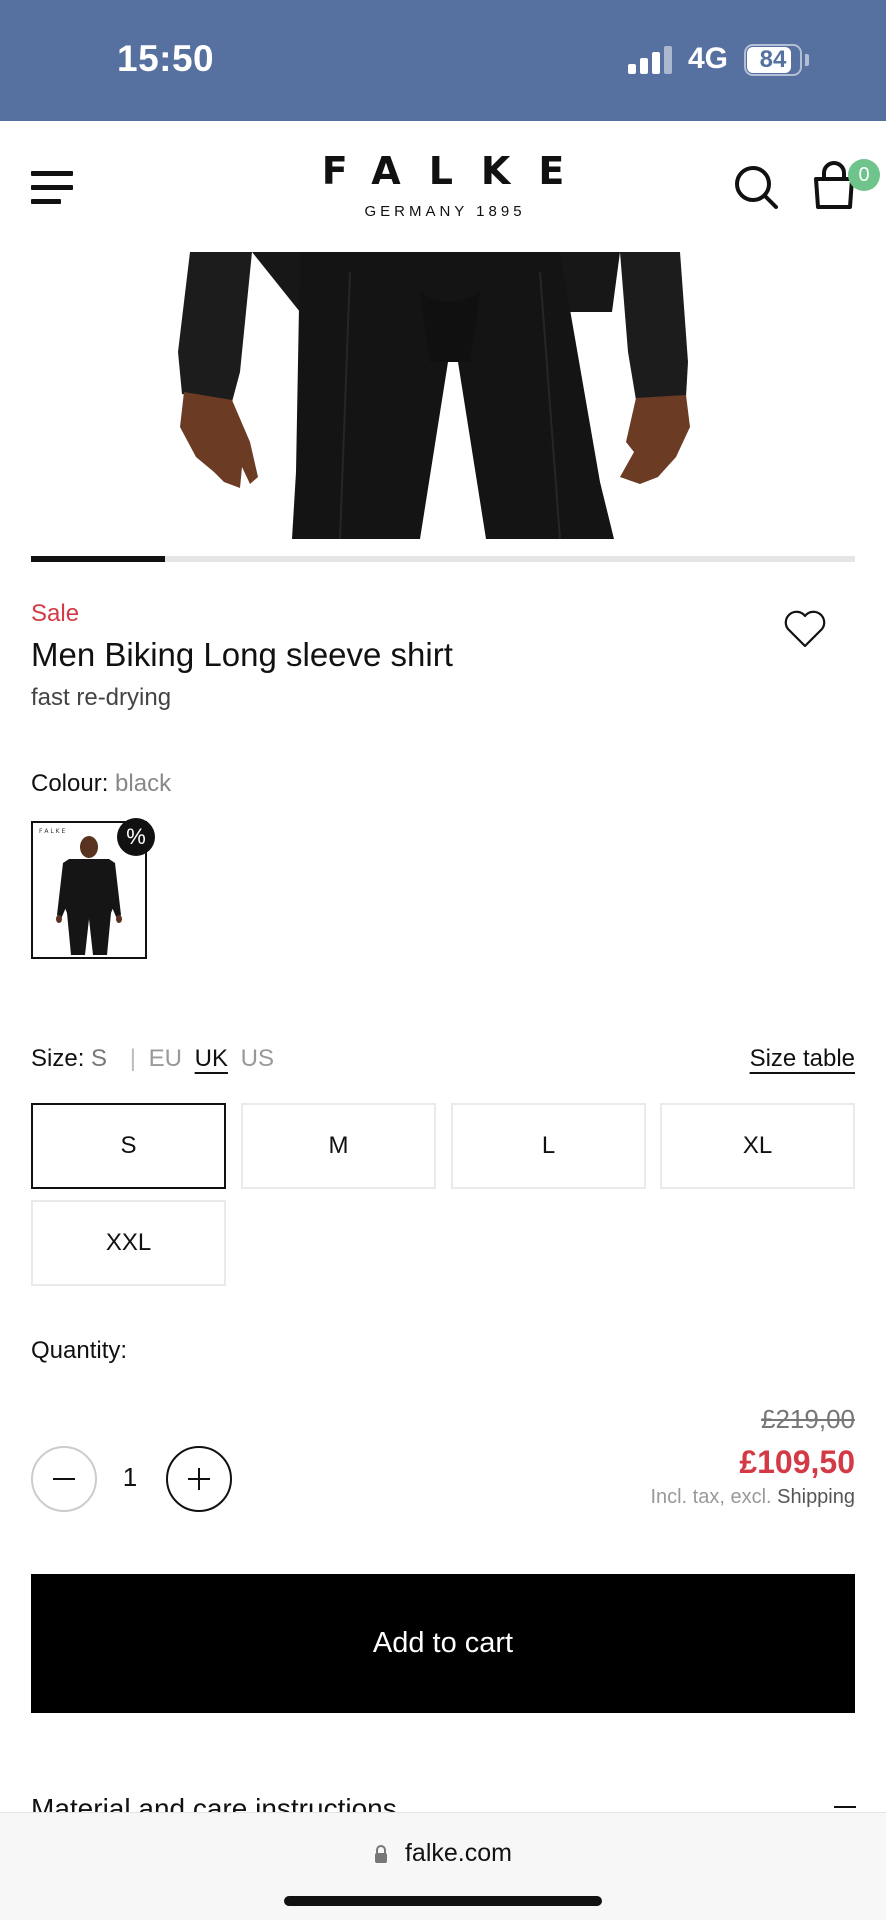  Describe the element at coordinates (165, 1058) in the screenshot. I see `size-unit-eu: EU` at that location.